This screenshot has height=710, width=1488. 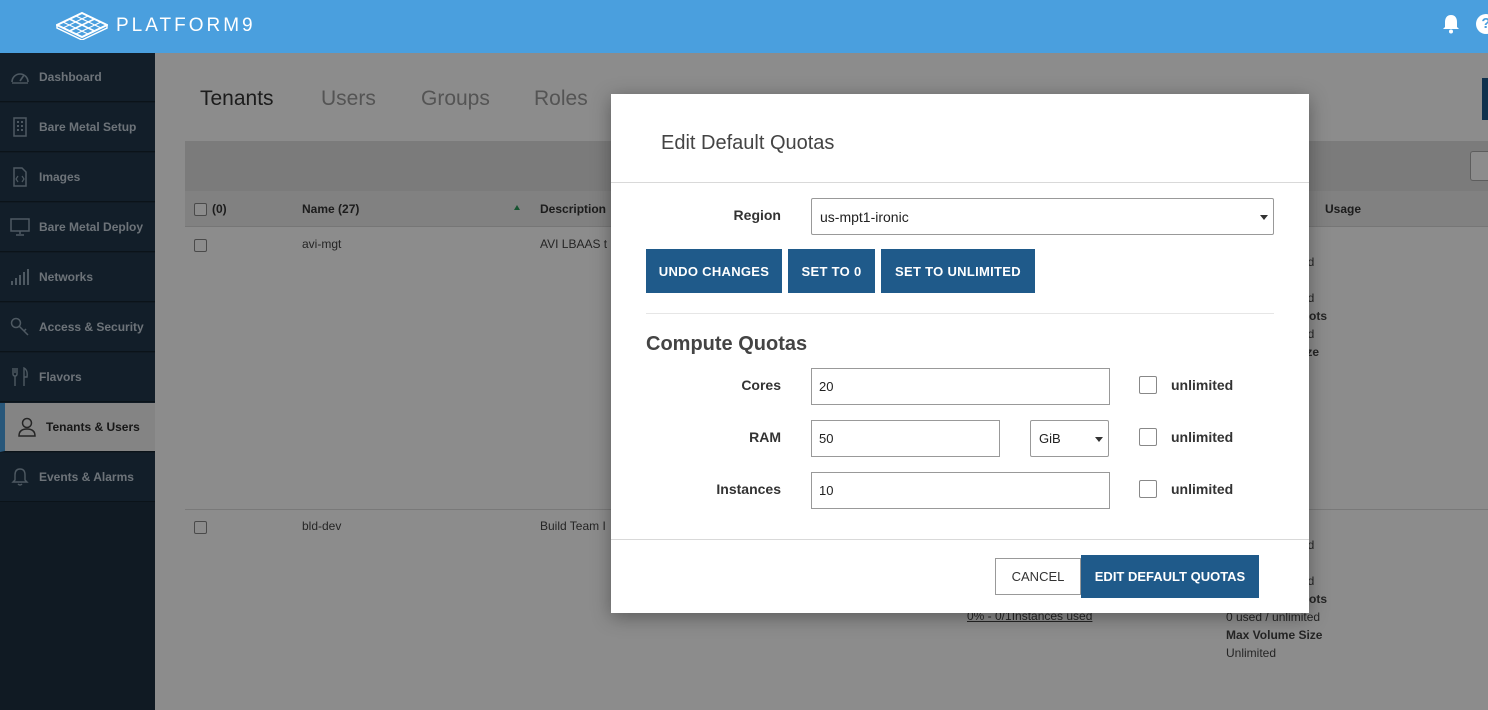 I want to click on section-divider, so click(x=960, y=313).